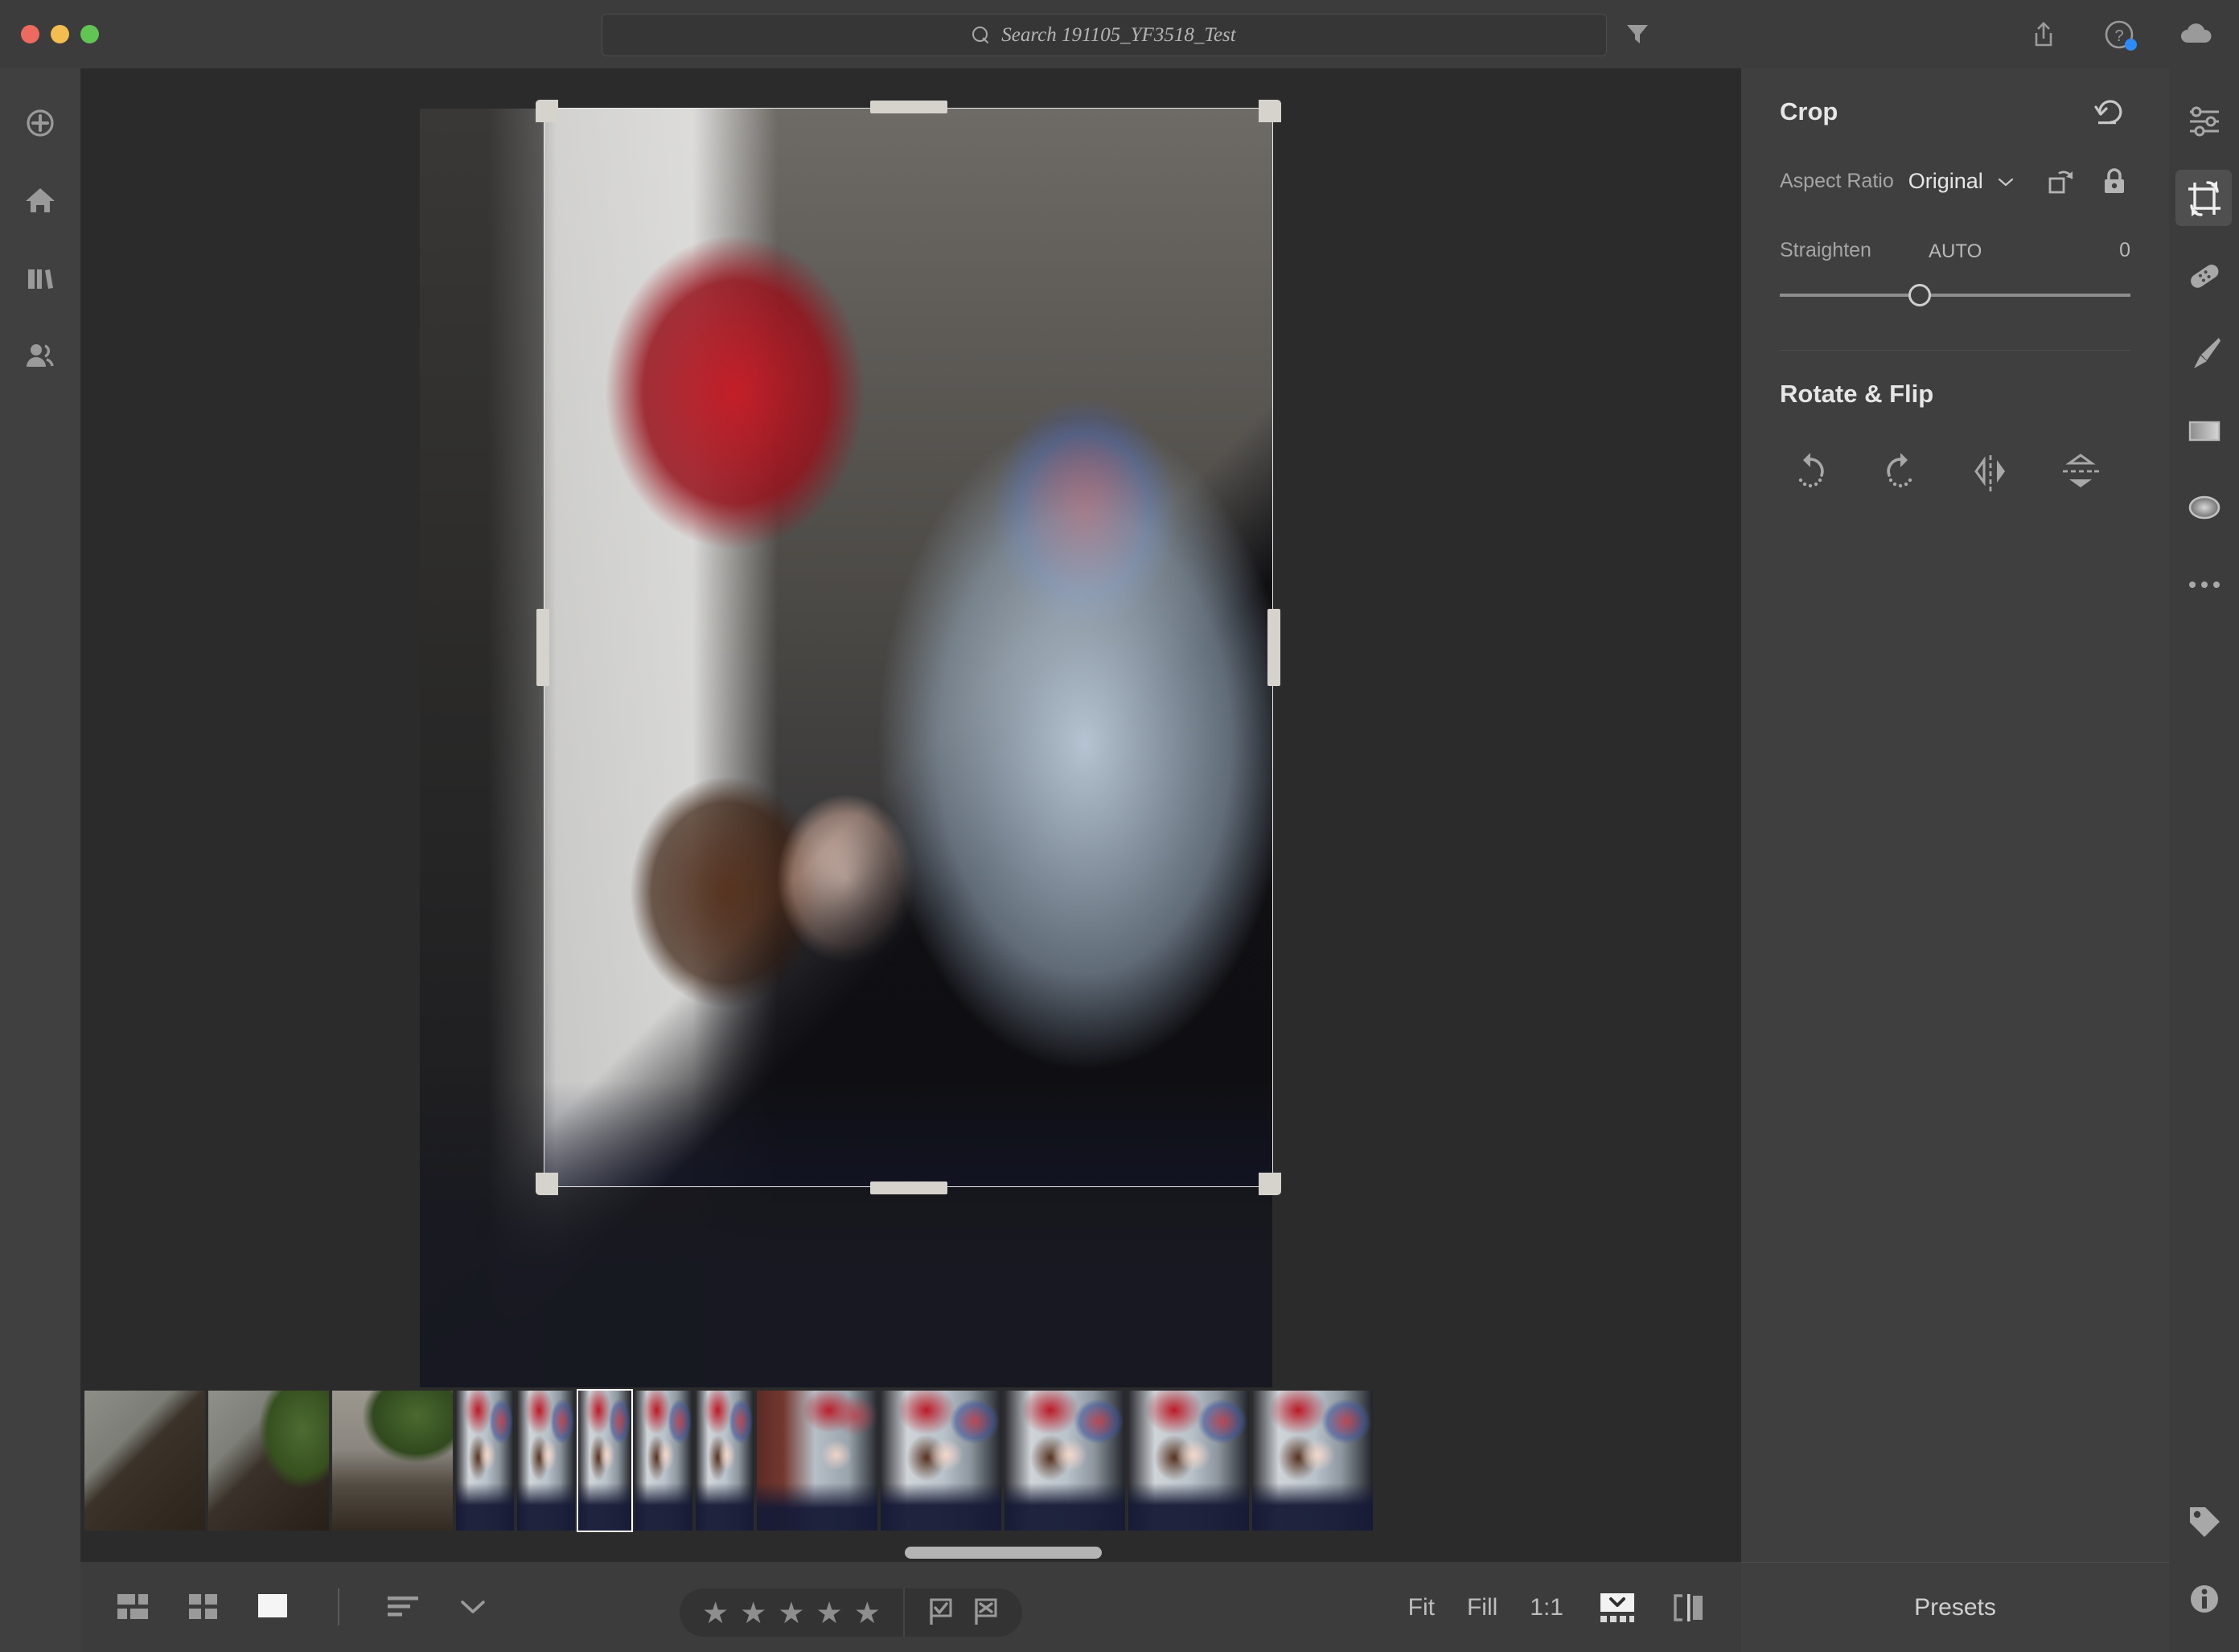 This screenshot has height=1652, width=2239. What do you see at coordinates (1616, 1608) in the screenshot?
I see `filmstrip-toggle-icon` at bounding box center [1616, 1608].